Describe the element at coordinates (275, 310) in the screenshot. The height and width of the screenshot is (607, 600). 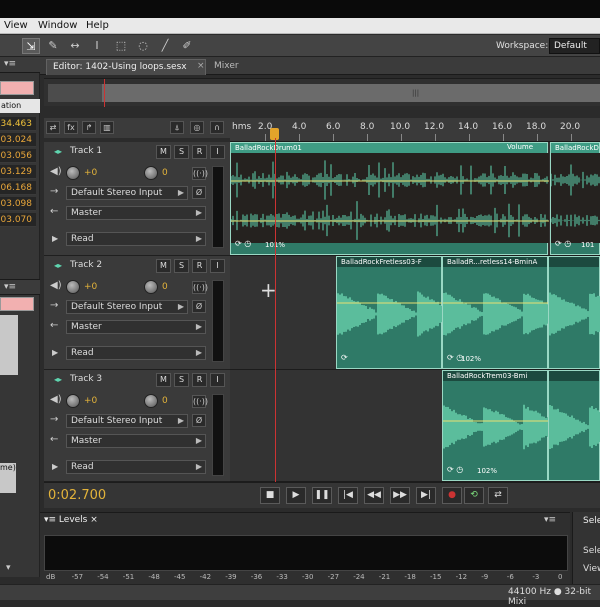
I see `playhead-line` at that location.